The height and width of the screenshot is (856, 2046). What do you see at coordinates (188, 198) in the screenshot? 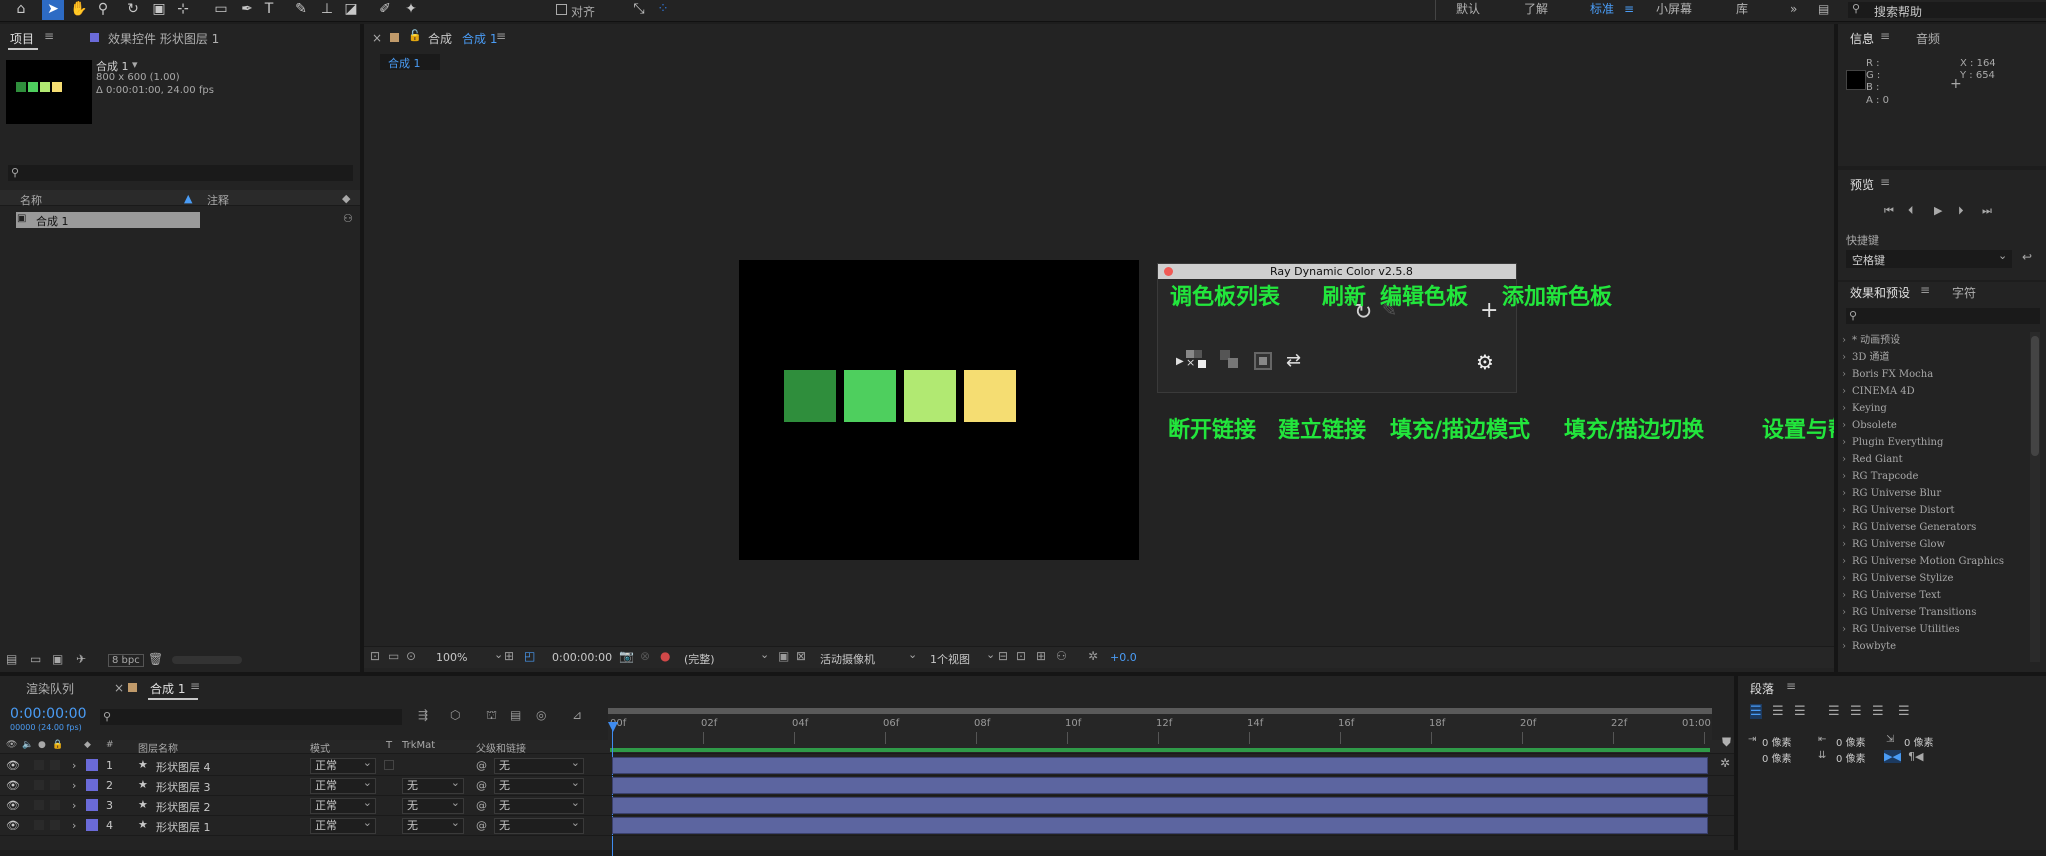
I see `sort-ascending-icon: ▲` at bounding box center [188, 198].